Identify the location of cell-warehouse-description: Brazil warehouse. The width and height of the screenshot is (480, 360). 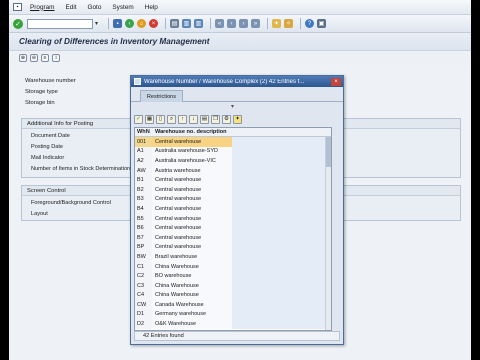
(192, 257).